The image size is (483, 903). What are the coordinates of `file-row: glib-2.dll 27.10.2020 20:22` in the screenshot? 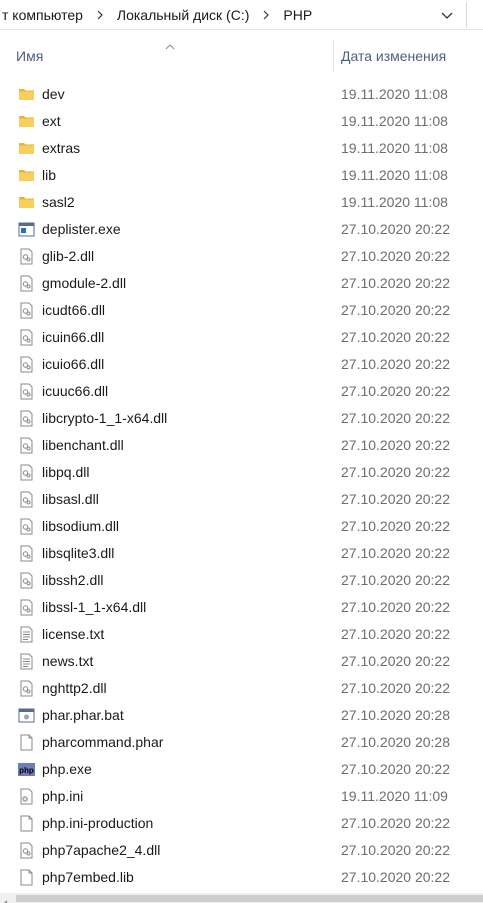 It's located at (241, 256).